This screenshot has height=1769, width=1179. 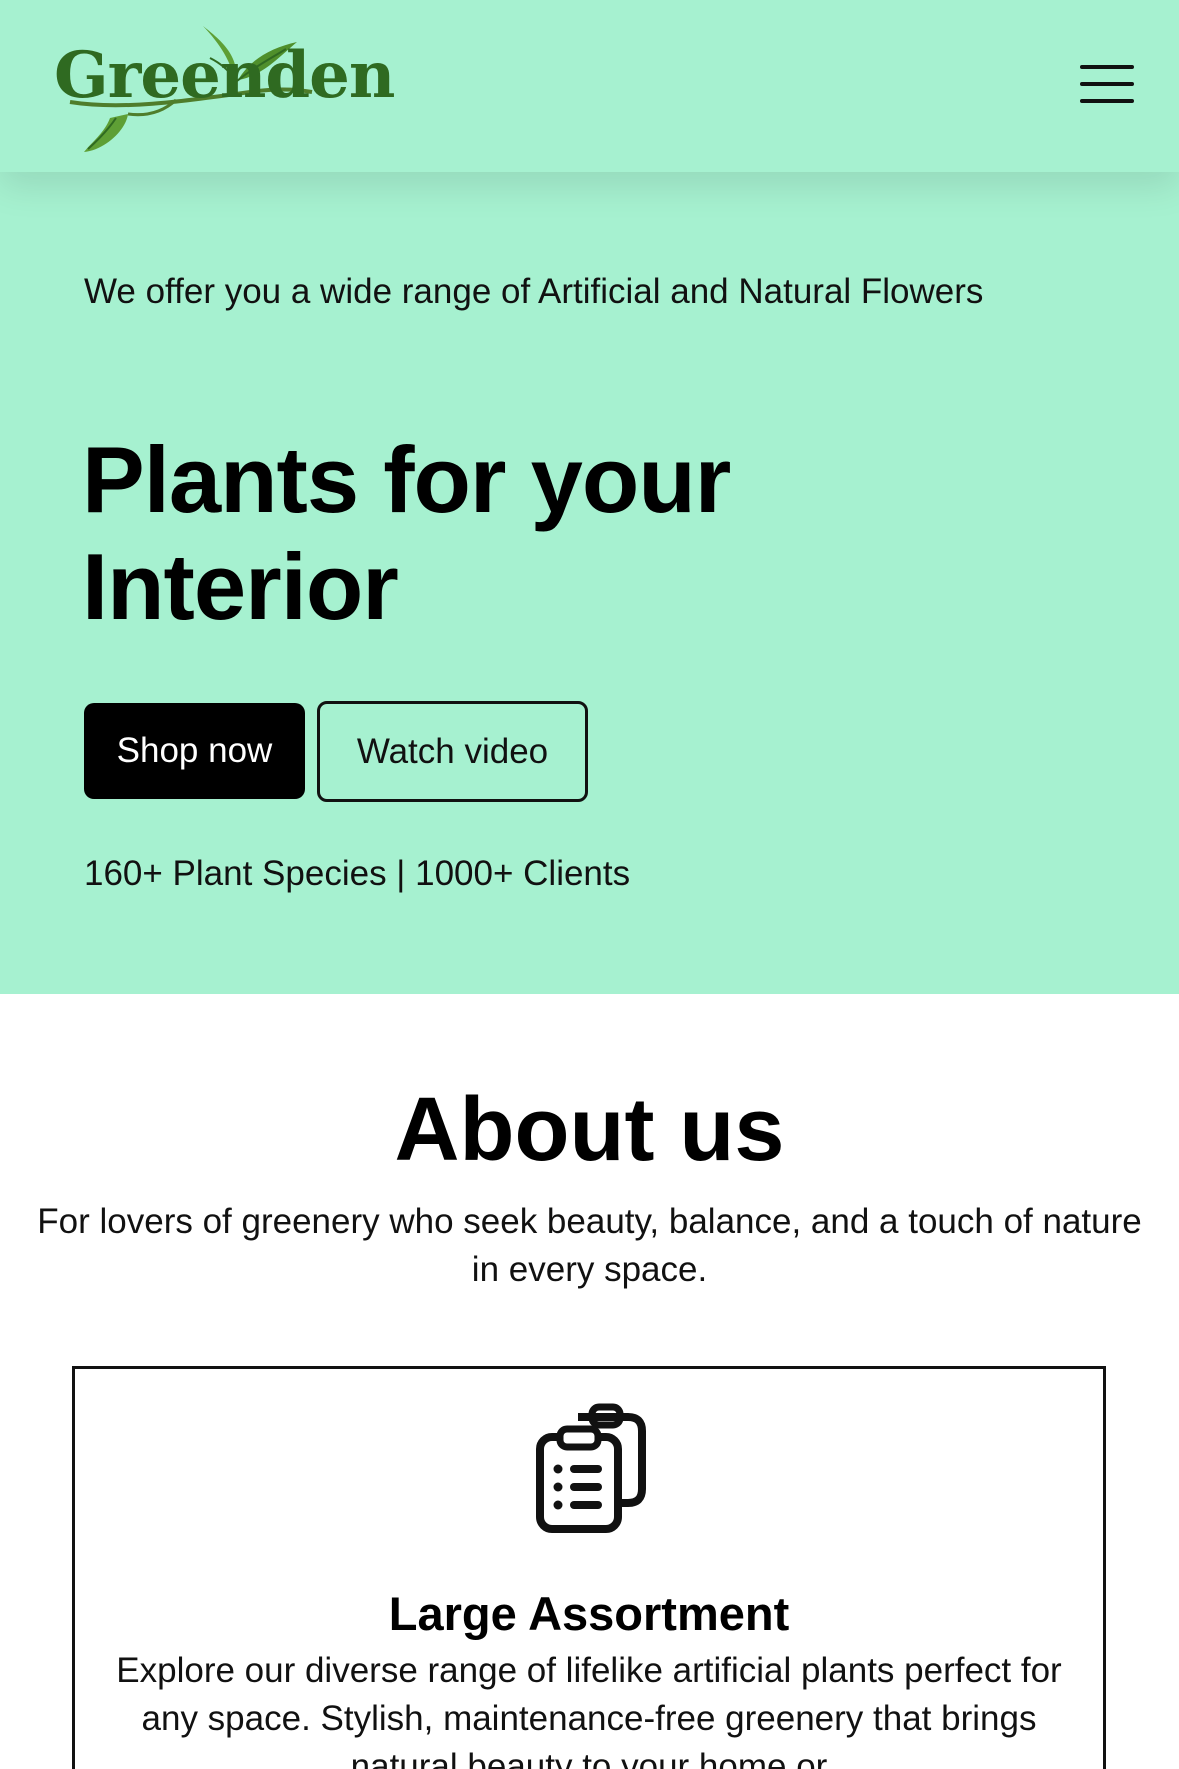 What do you see at coordinates (224, 75) in the screenshot?
I see `logo-text: Greenden` at bounding box center [224, 75].